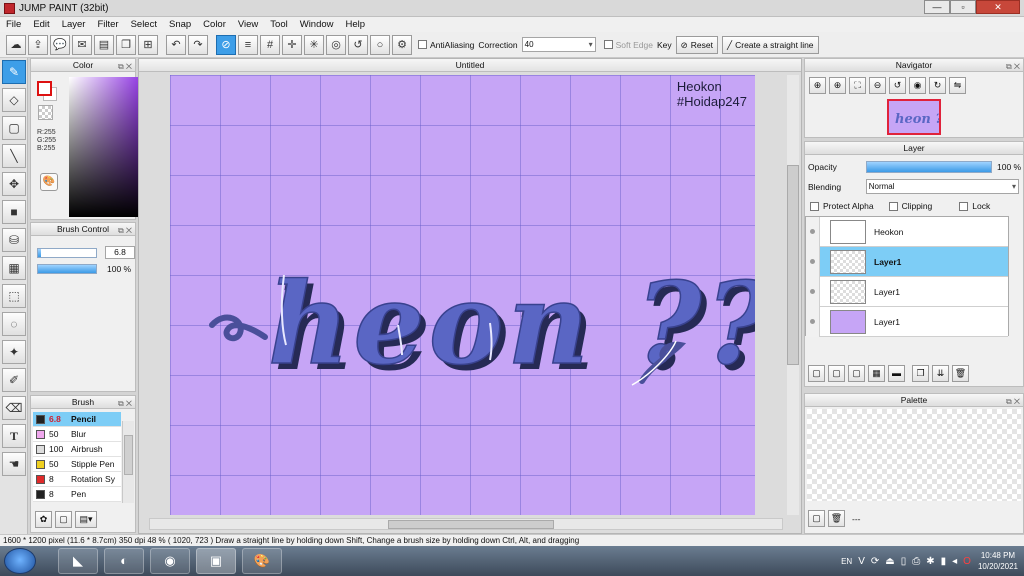 The image size is (1024, 576). I want to click on layer-row-layer1: Layer1, so click(907, 291).